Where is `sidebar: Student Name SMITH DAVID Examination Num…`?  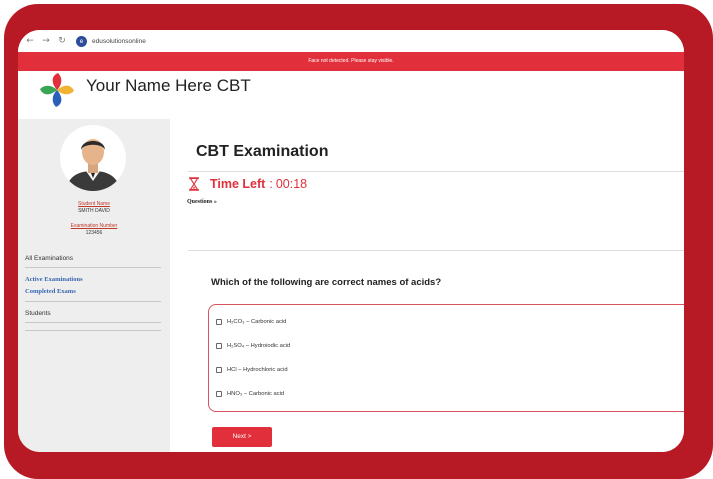 sidebar: Student Name SMITH DAVID Examination Num… is located at coordinates (94, 285).